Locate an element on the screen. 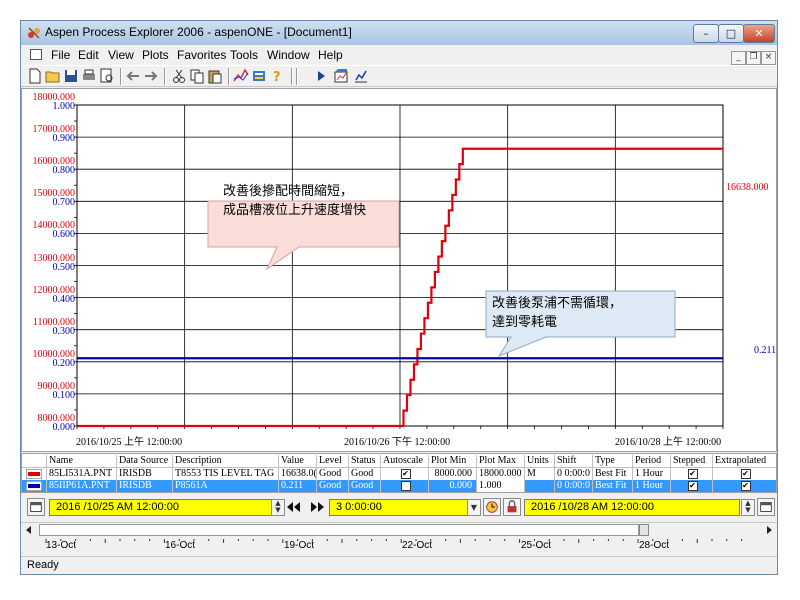 Image resolution: width=800 pixels, height=600 pixels. play-icon is located at coordinates (321, 76).